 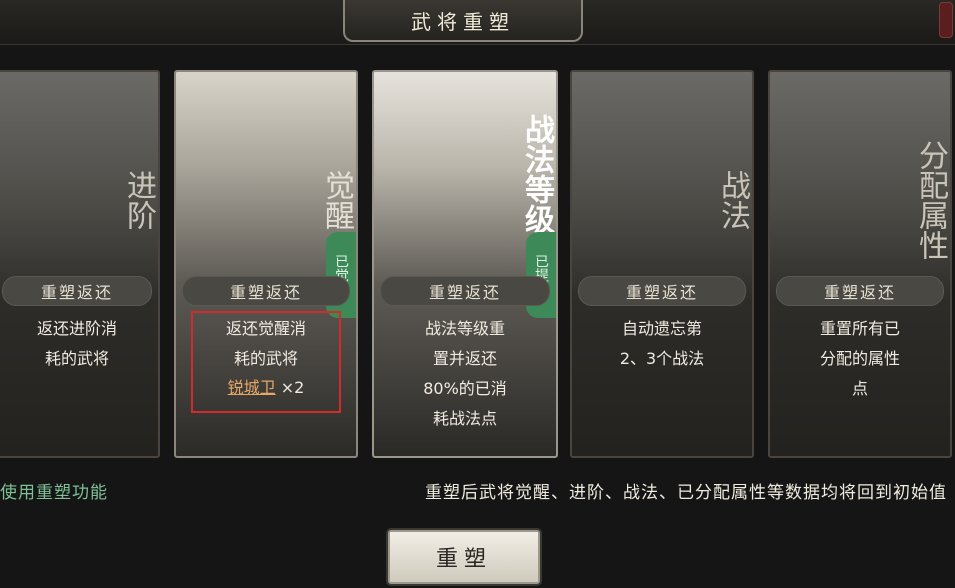 I want to click on card-description: 战法等级重 置并返还 80%的已消 耗战法点, so click(x=465, y=373).